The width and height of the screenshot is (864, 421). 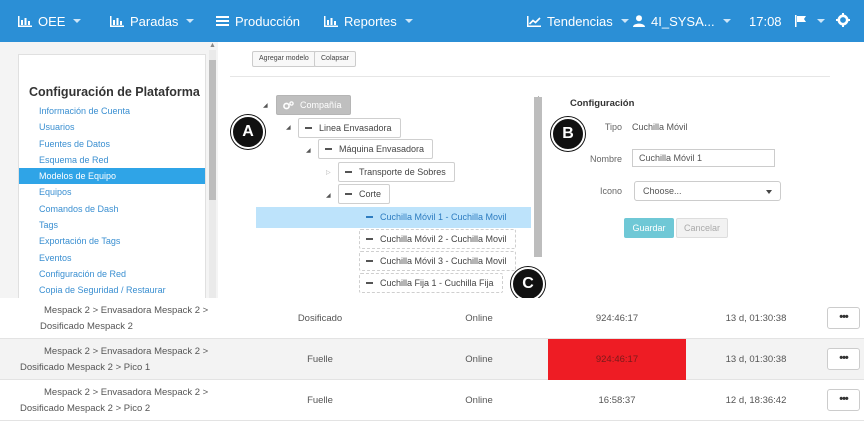 I want to click on sidebar-item-eventos: Eventos, so click(x=112, y=258).